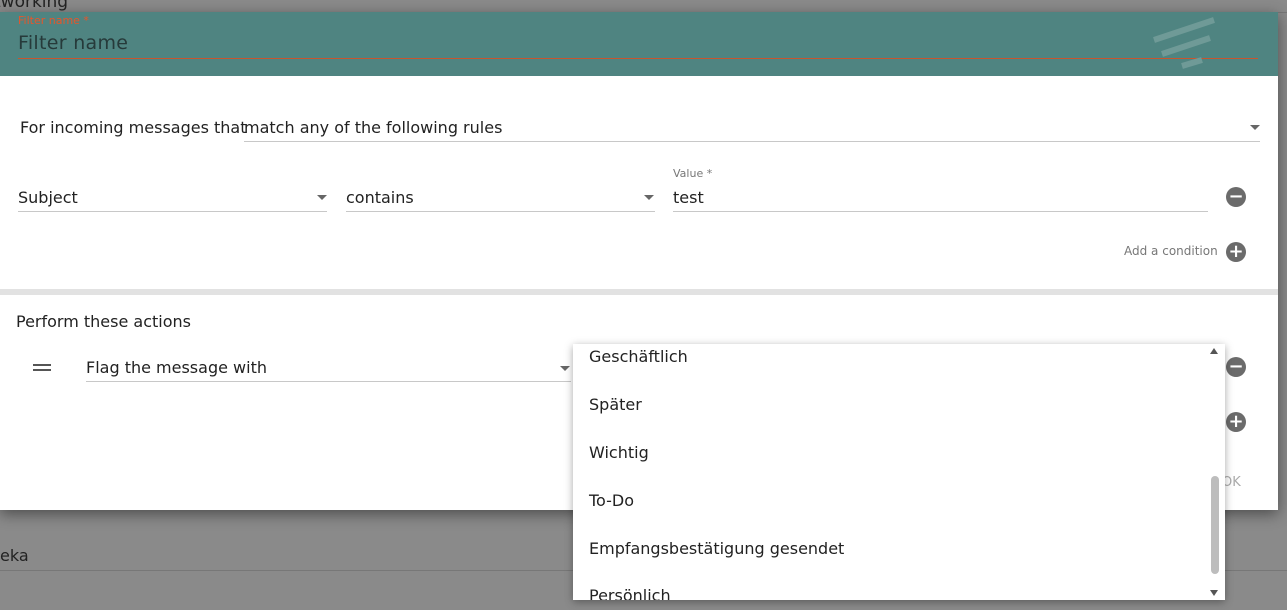  I want to click on menu-item-spaeter: Später, so click(615, 404).